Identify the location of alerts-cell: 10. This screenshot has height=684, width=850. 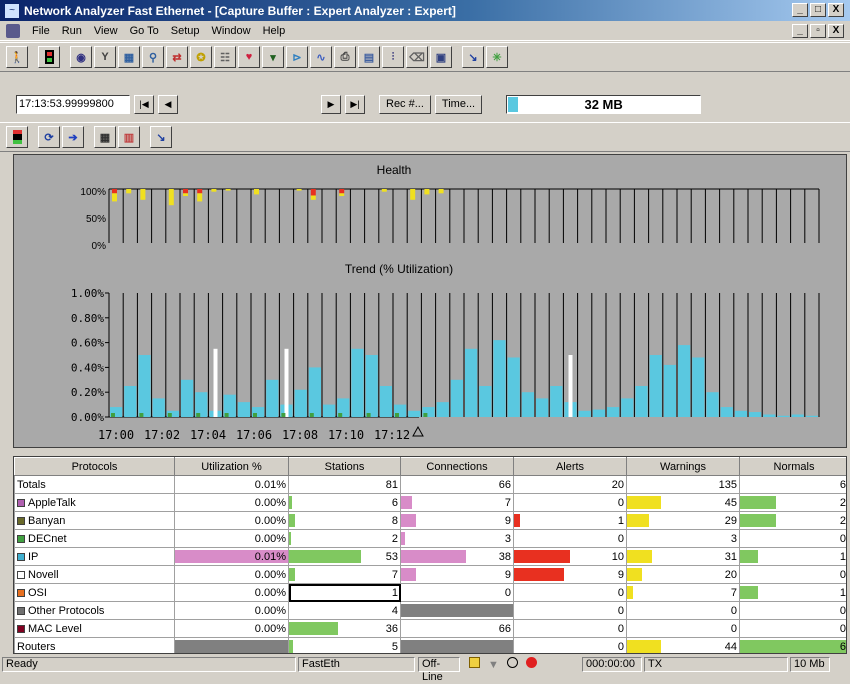
(570, 556).